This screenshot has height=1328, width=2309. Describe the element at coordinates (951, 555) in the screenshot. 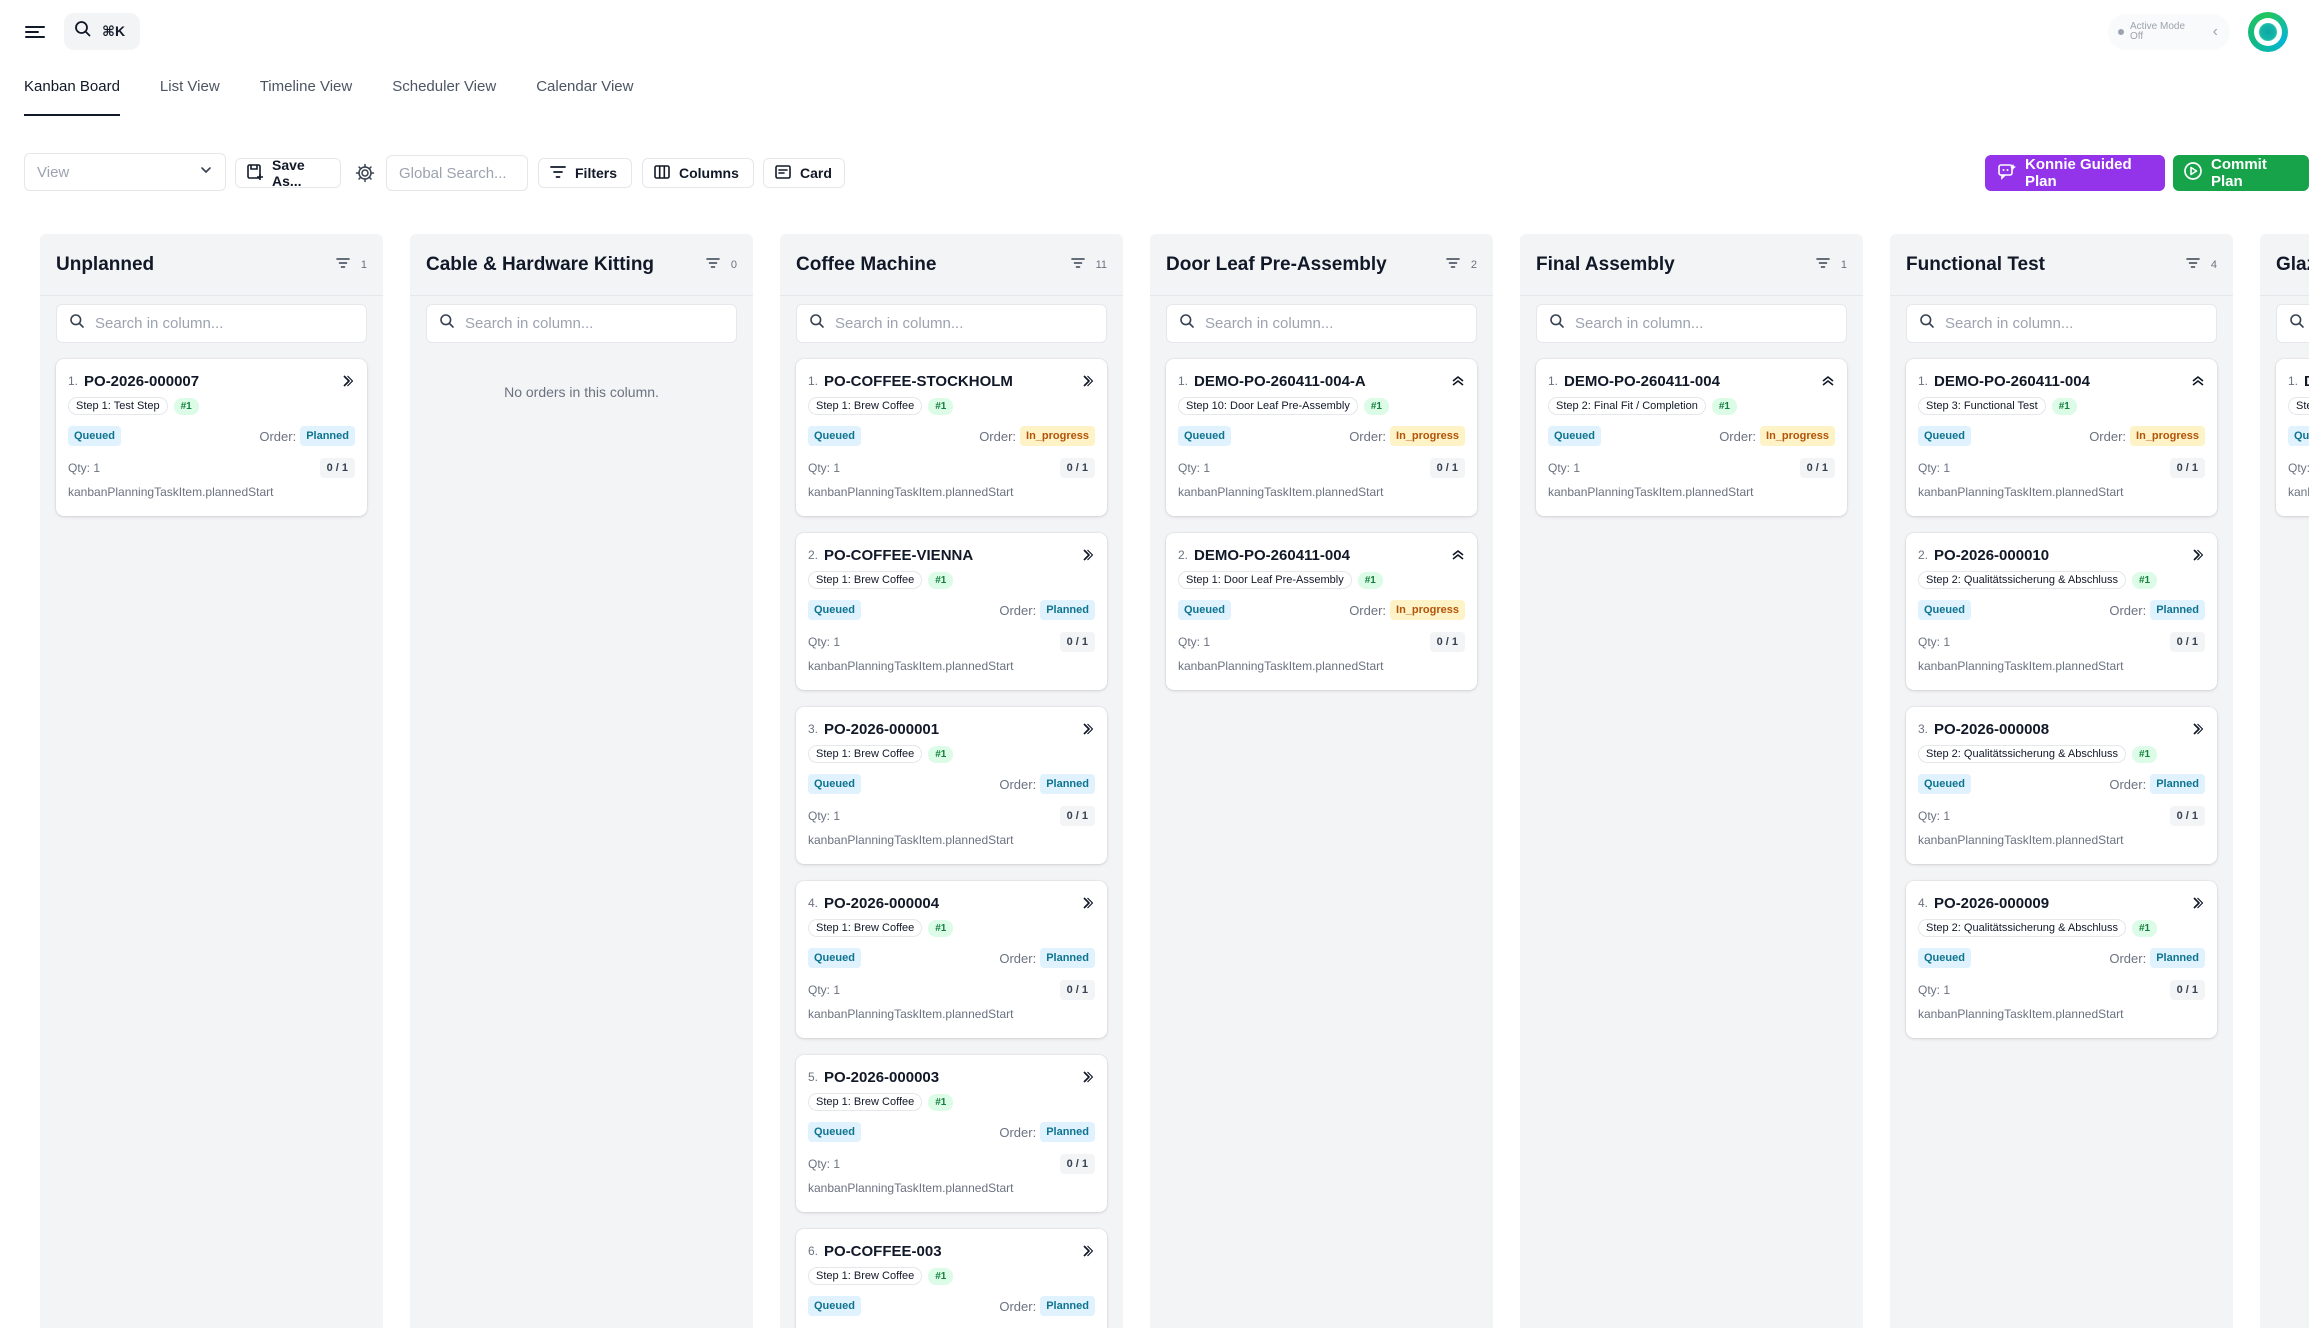

I see `card-header: 2. PO-COFFEE-VIENNA` at that location.